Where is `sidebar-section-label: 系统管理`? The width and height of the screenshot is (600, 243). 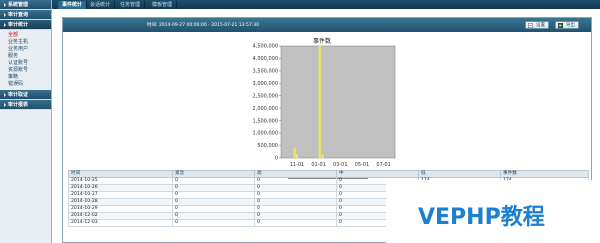
sidebar-section-label: 系统管理 is located at coordinates (18, 5).